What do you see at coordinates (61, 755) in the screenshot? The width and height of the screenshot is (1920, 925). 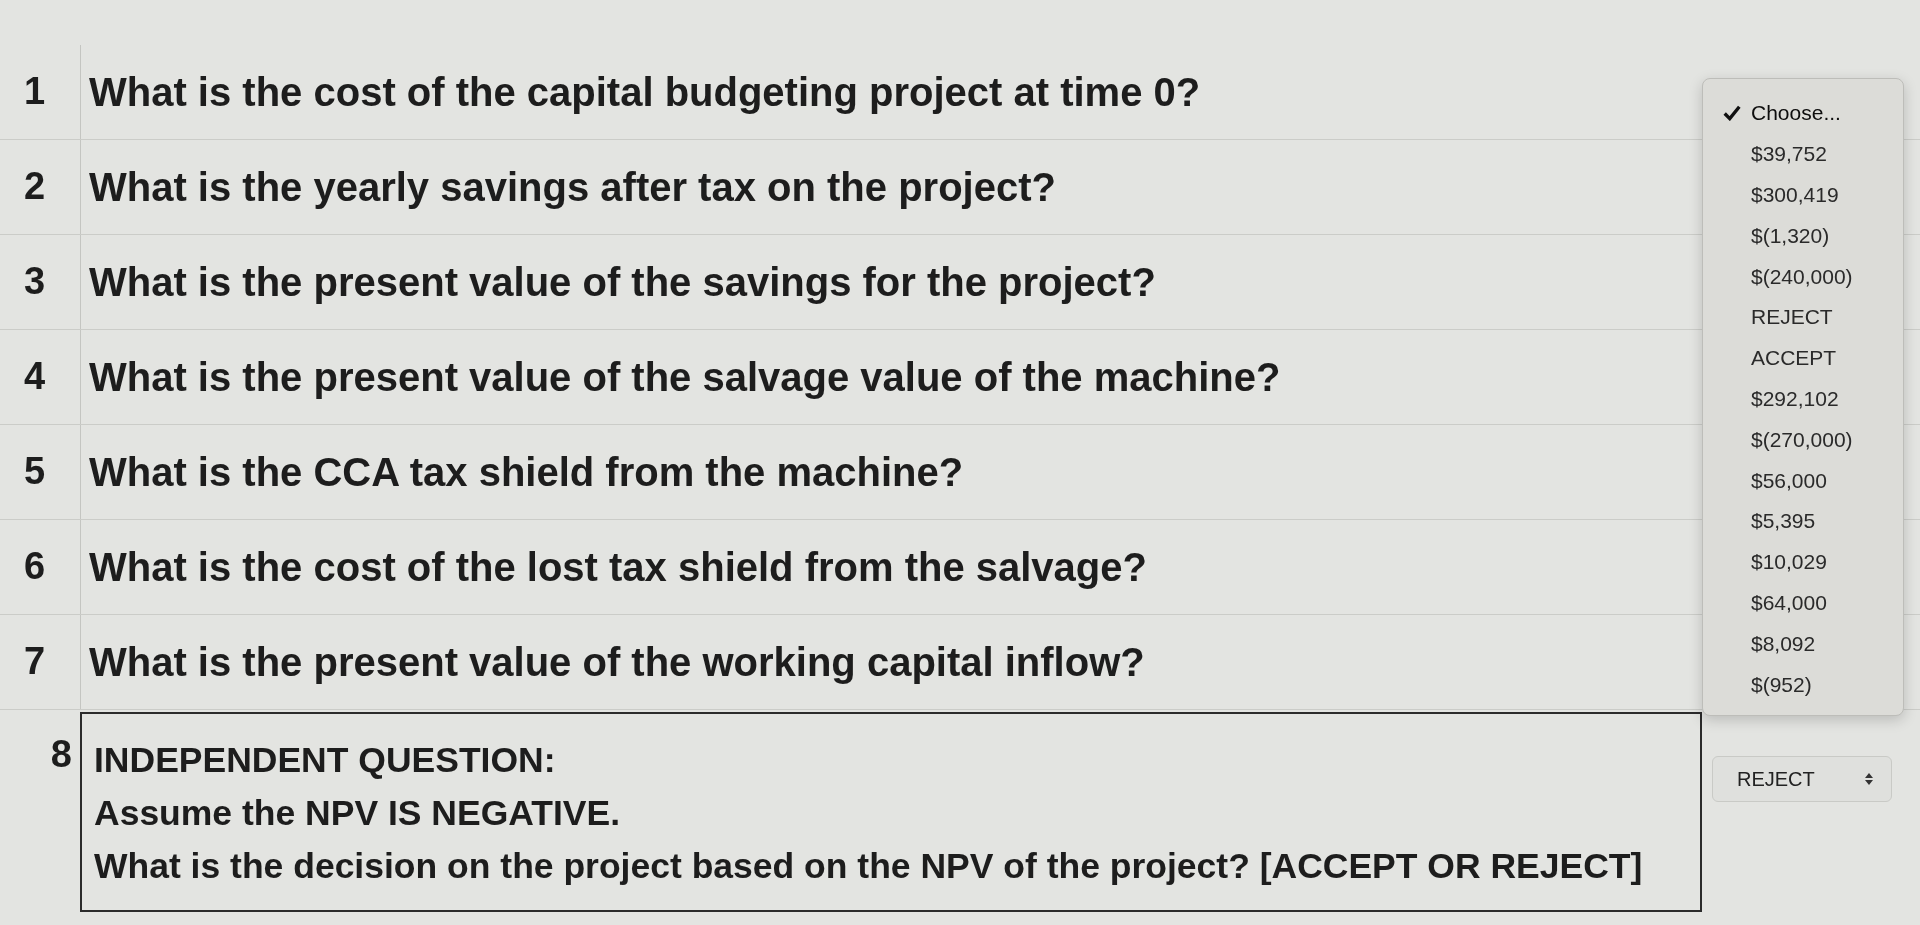 I see `question-number: 8` at bounding box center [61, 755].